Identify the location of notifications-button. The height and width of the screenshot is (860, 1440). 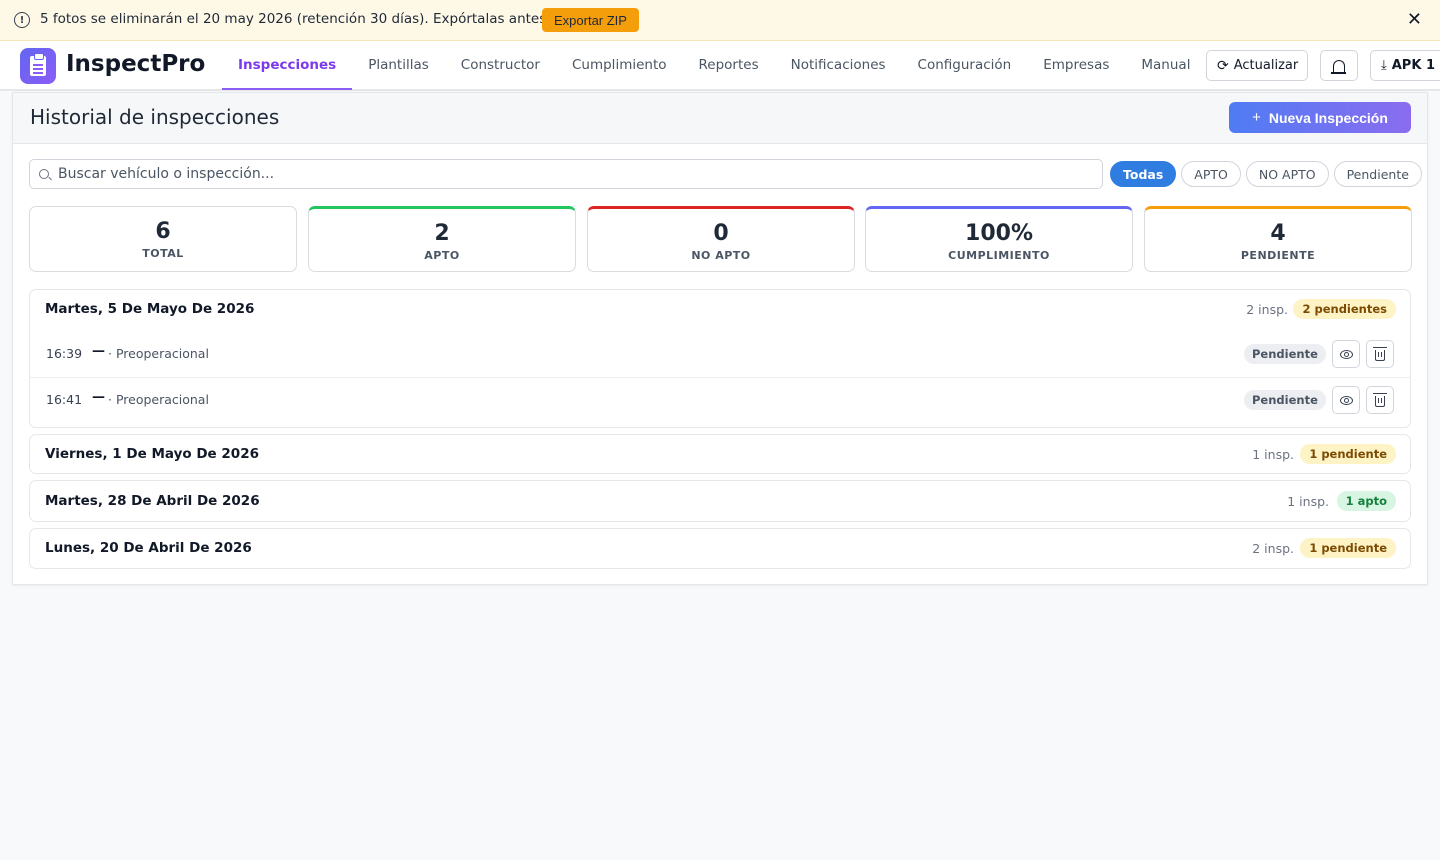
(1339, 65).